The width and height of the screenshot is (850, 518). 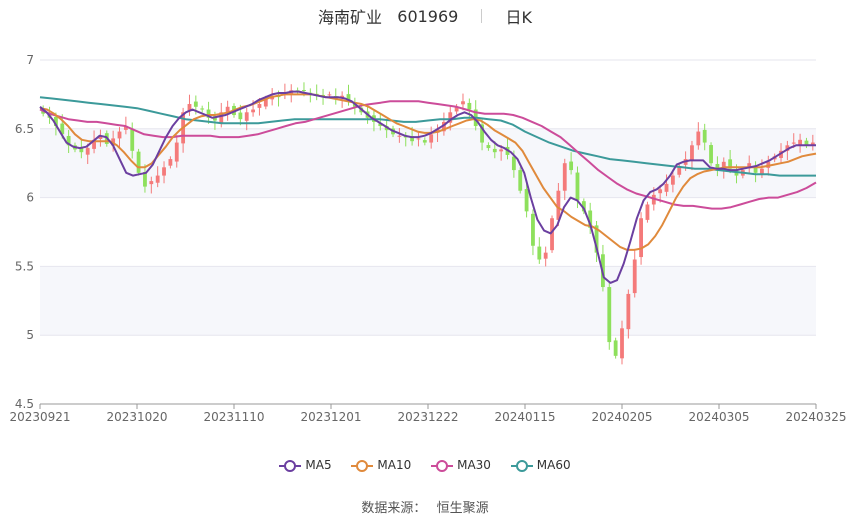 What do you see at coordinates (427, 417) in the screenshot?
I see `x-tick-label: 20231222` at bounding box center [427, 417].